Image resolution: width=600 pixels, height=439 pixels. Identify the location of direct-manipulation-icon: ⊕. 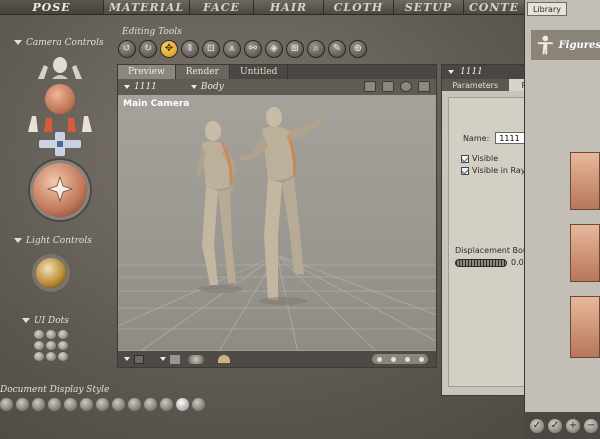
(358, 49).